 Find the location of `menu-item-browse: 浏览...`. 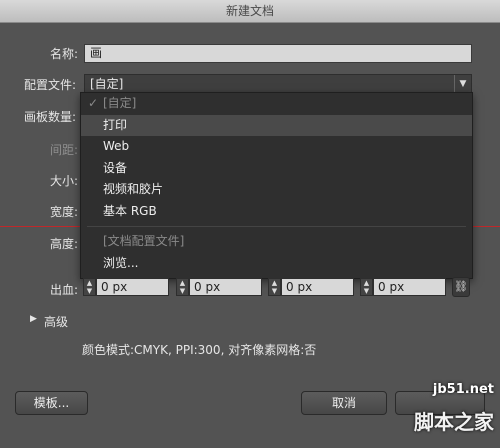

menu-item-browse: 浏览... is located at coordinates (276, 264).